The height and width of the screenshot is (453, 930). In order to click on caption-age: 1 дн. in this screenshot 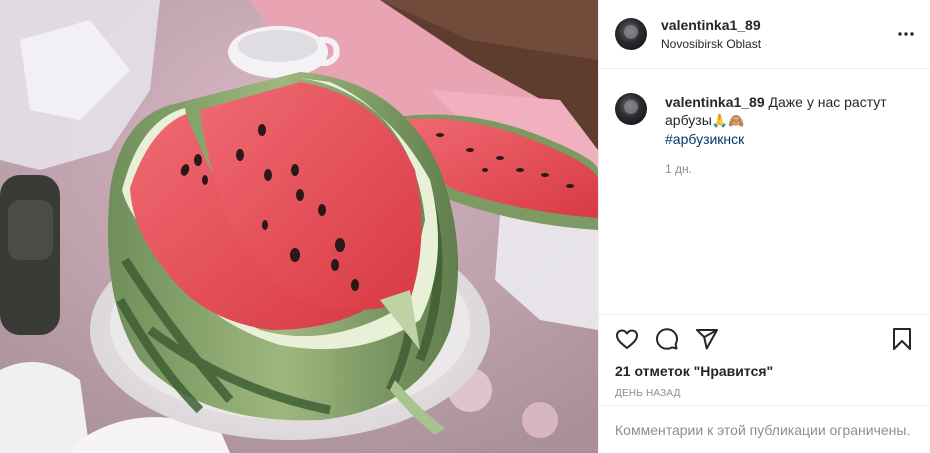, I will do `click(678, 169)`.